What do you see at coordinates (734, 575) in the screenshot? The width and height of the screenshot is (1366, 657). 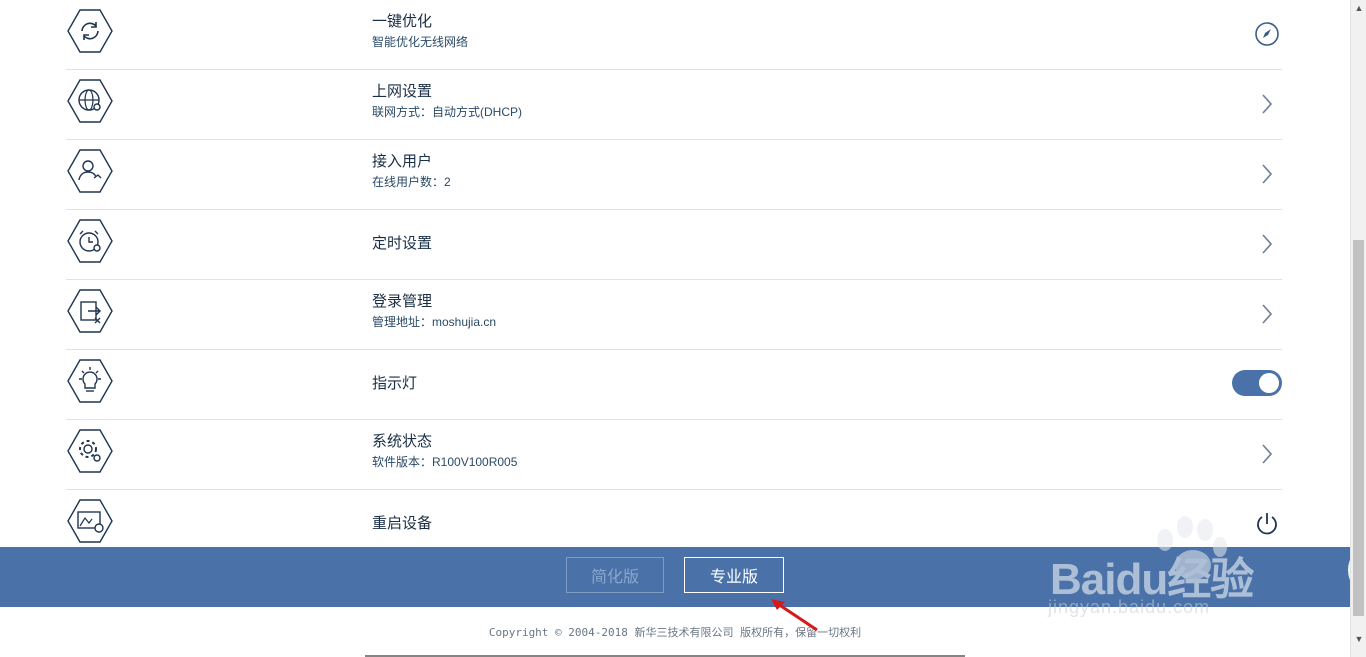 I see `pro-mode-button: 专业版` at bounding box center [734, 575].